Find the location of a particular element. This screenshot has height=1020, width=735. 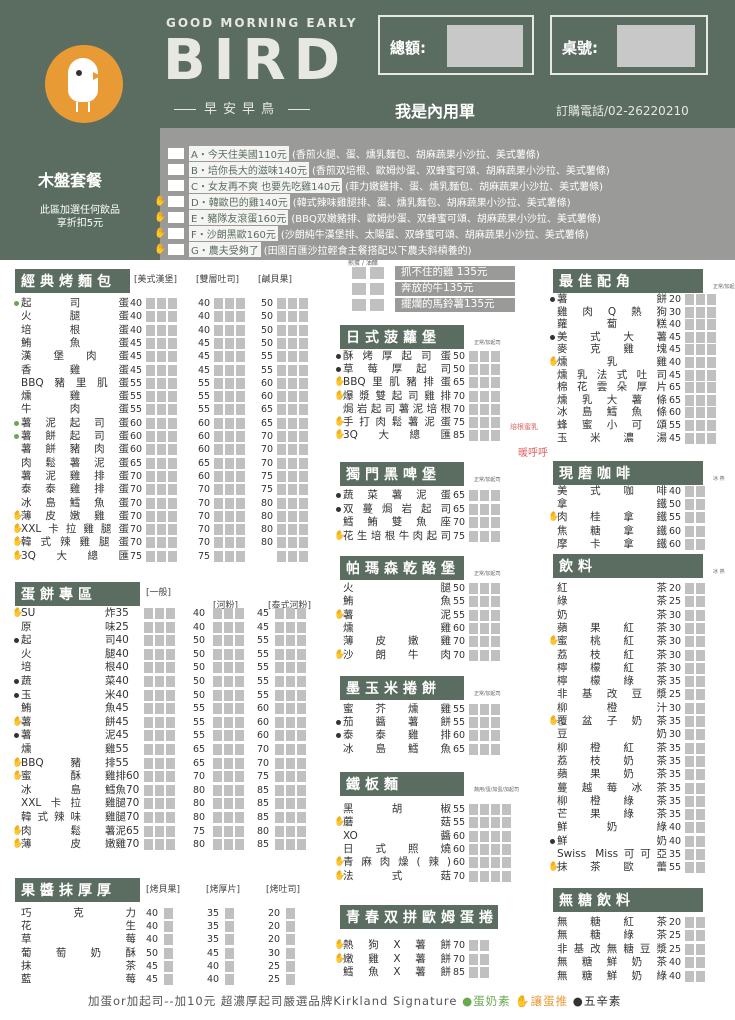

table-field is located at coordinates (656, 46).